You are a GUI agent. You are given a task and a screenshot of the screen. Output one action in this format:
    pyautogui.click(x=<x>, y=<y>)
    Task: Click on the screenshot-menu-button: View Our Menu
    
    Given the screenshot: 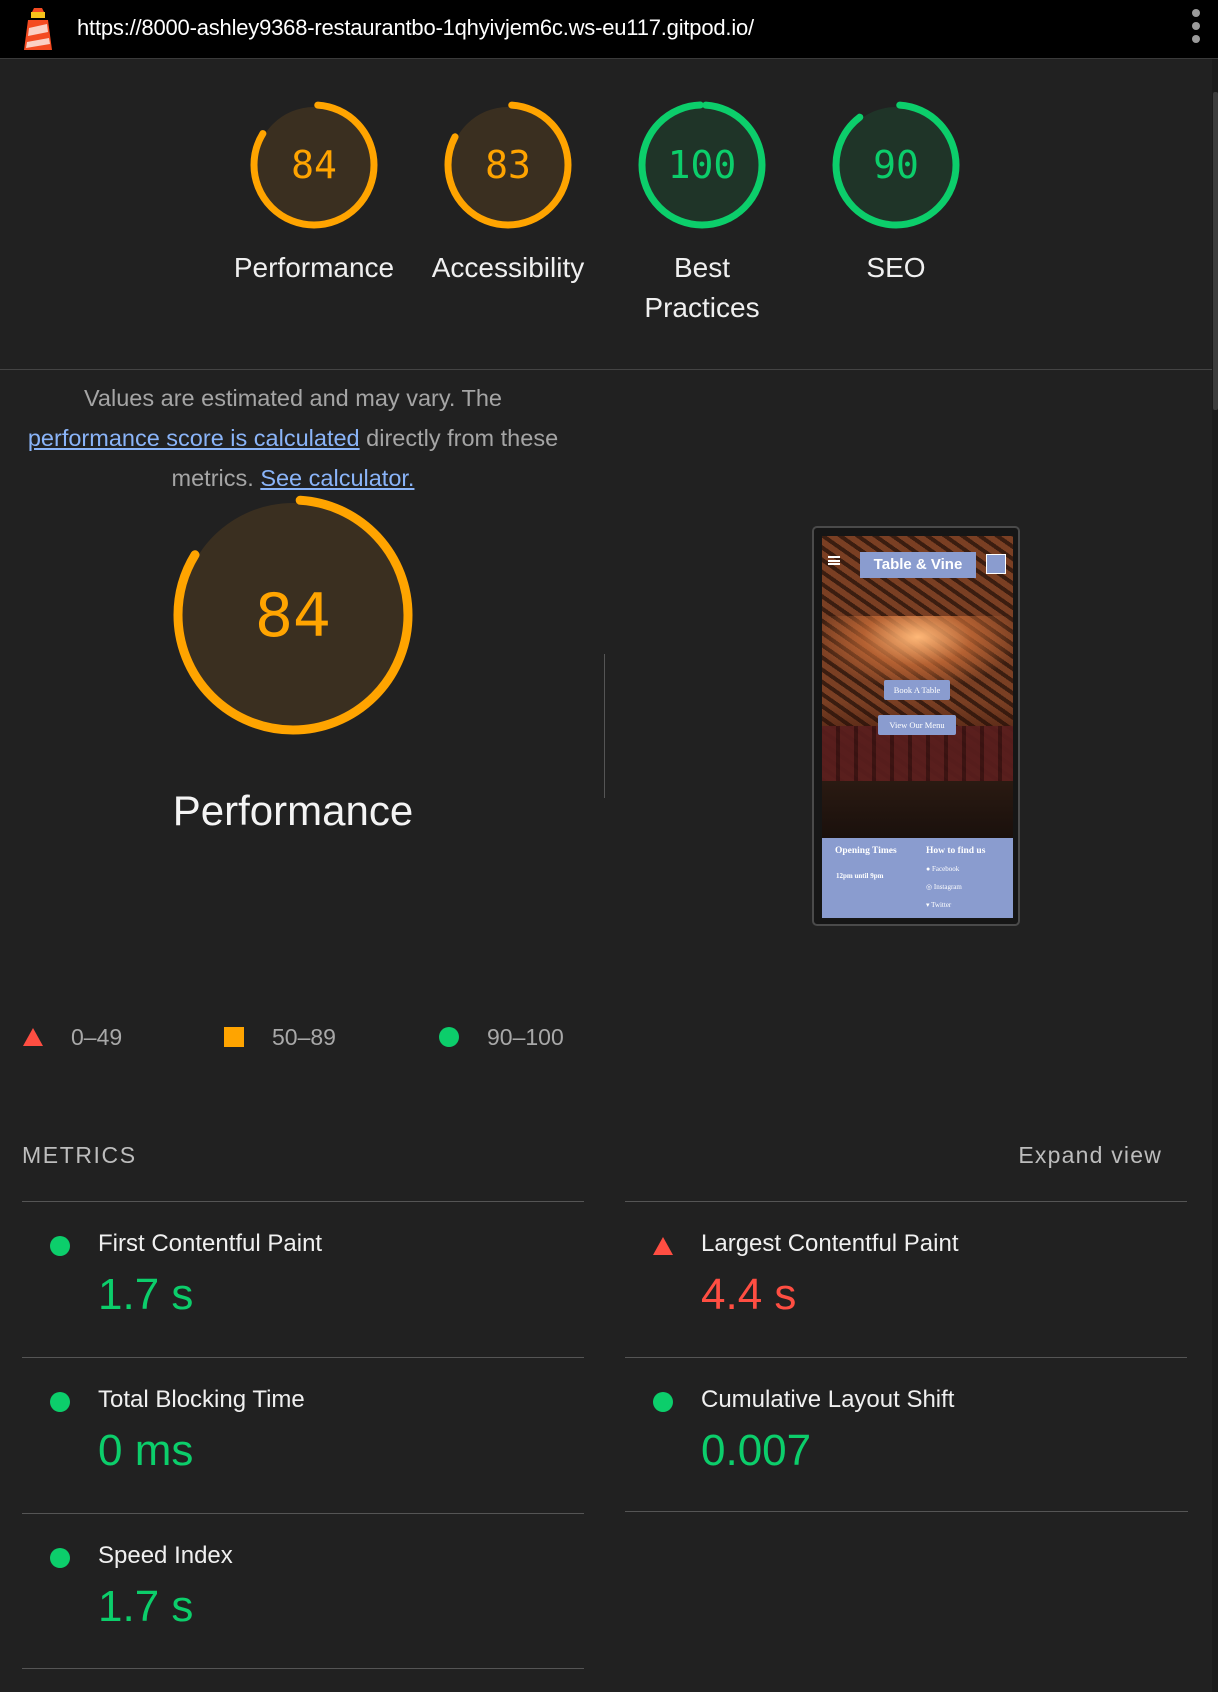 What is the action you would take?
    pyautogui.click(x=917, y=725)
    